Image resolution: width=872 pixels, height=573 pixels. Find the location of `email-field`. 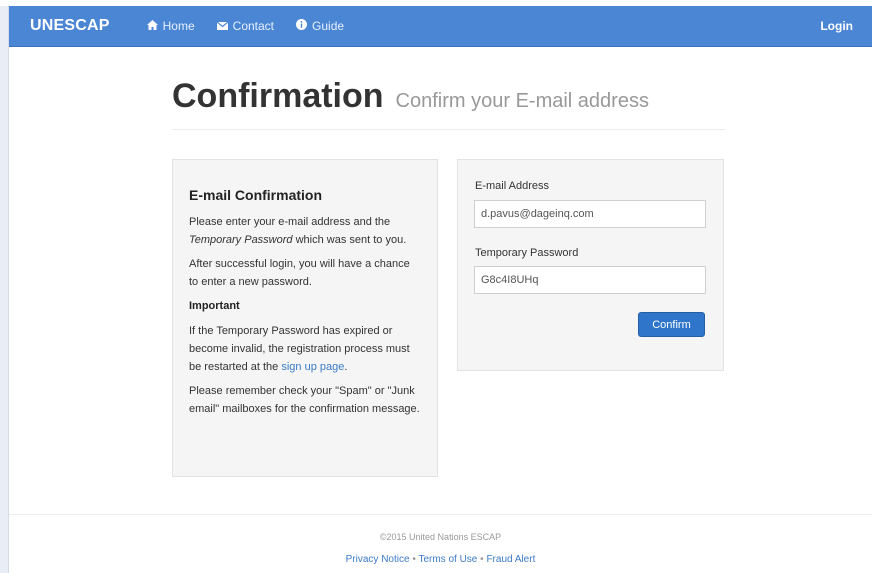

email-field is located at coordinates (590, 214).